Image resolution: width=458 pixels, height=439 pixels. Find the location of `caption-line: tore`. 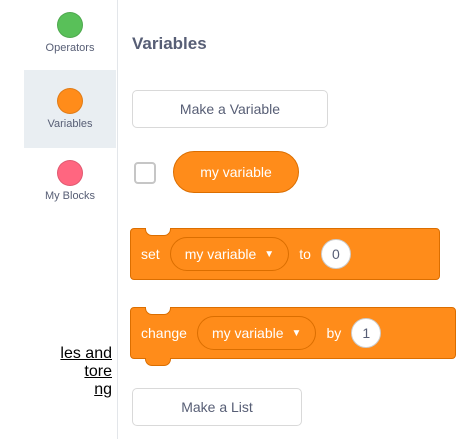

caption-line: tore is located at coordinates (98, 371).